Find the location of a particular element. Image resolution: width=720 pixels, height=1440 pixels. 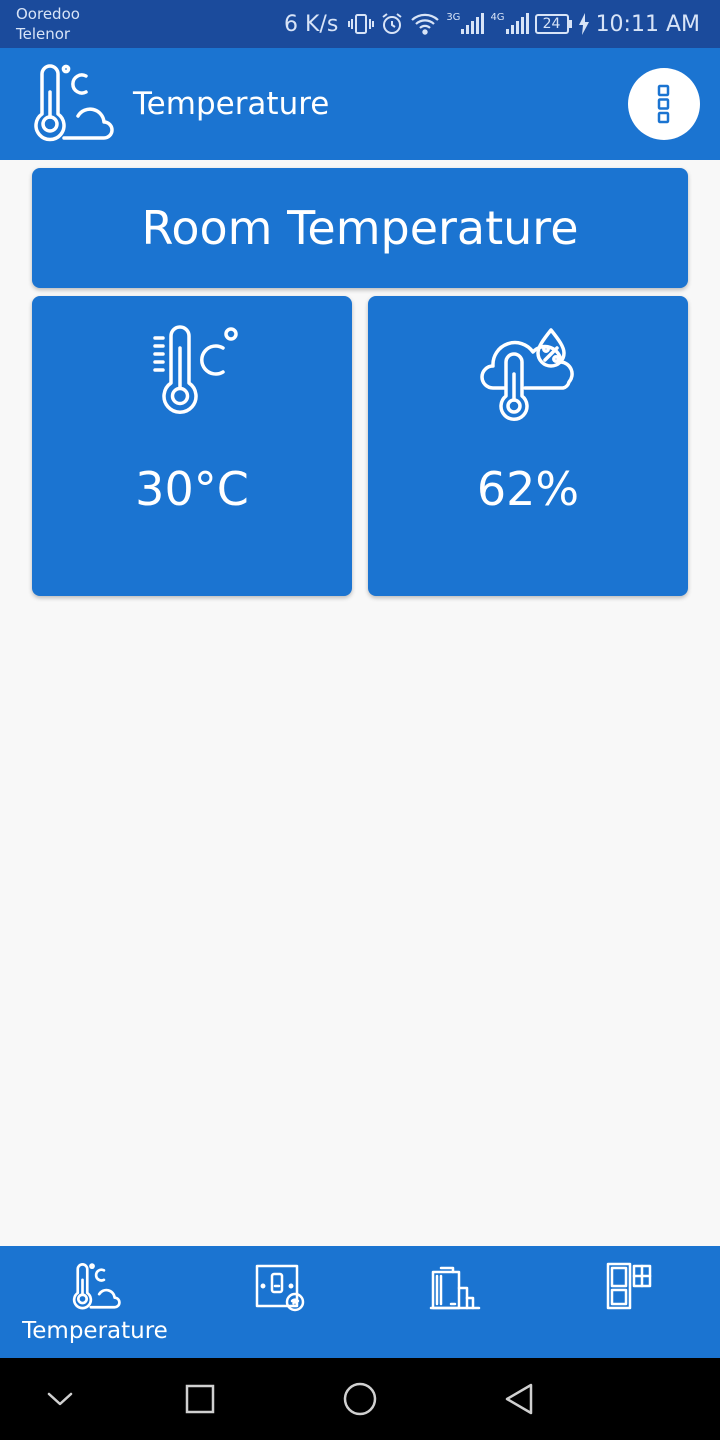

nav-label-temperature: Temperature is located at coordinates (95, 1331).